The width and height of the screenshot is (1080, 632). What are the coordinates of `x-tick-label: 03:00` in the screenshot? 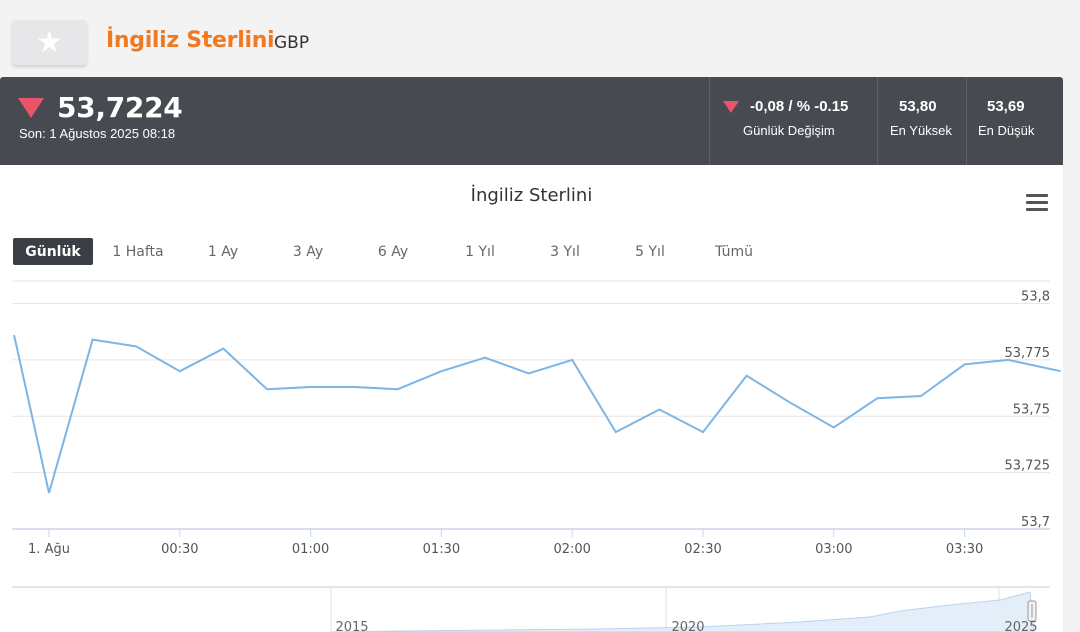 It's located at (833, 549).